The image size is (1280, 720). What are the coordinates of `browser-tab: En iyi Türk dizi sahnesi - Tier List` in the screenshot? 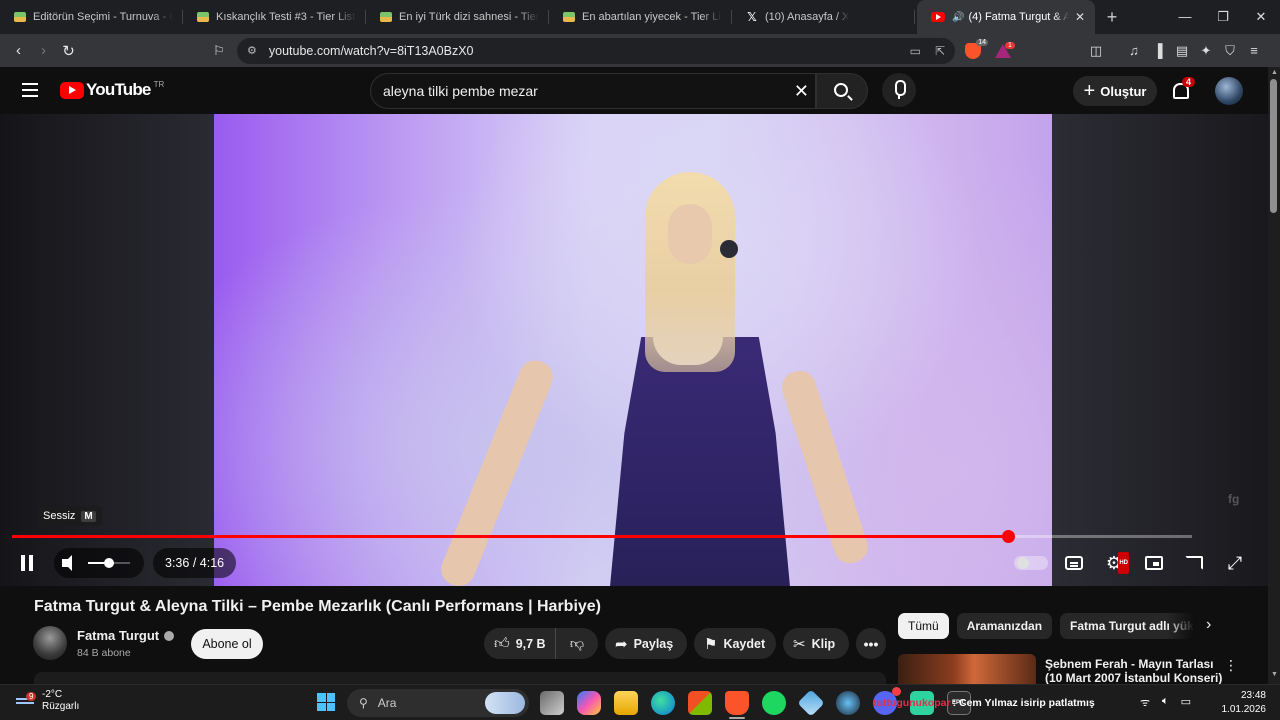 It's located at (457, 17).